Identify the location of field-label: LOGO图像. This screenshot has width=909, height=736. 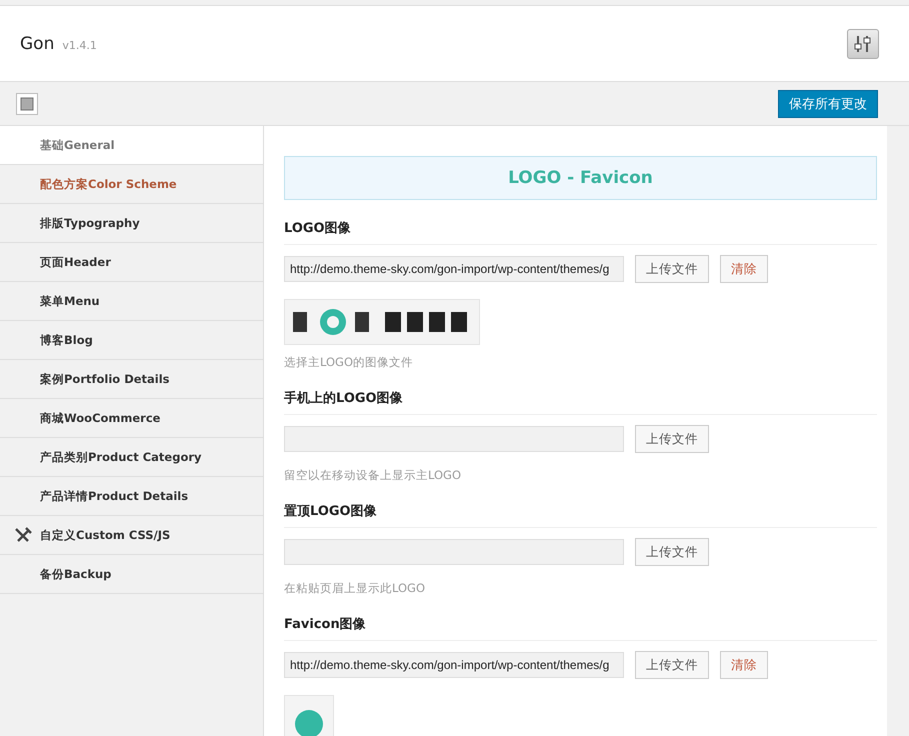
(580, 222).